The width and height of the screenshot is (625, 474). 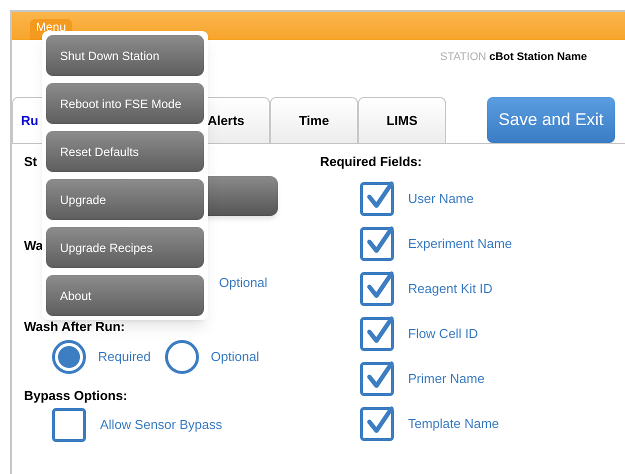 I want to click on field-label: Flow Cell ID, so click(x=443, y=333).